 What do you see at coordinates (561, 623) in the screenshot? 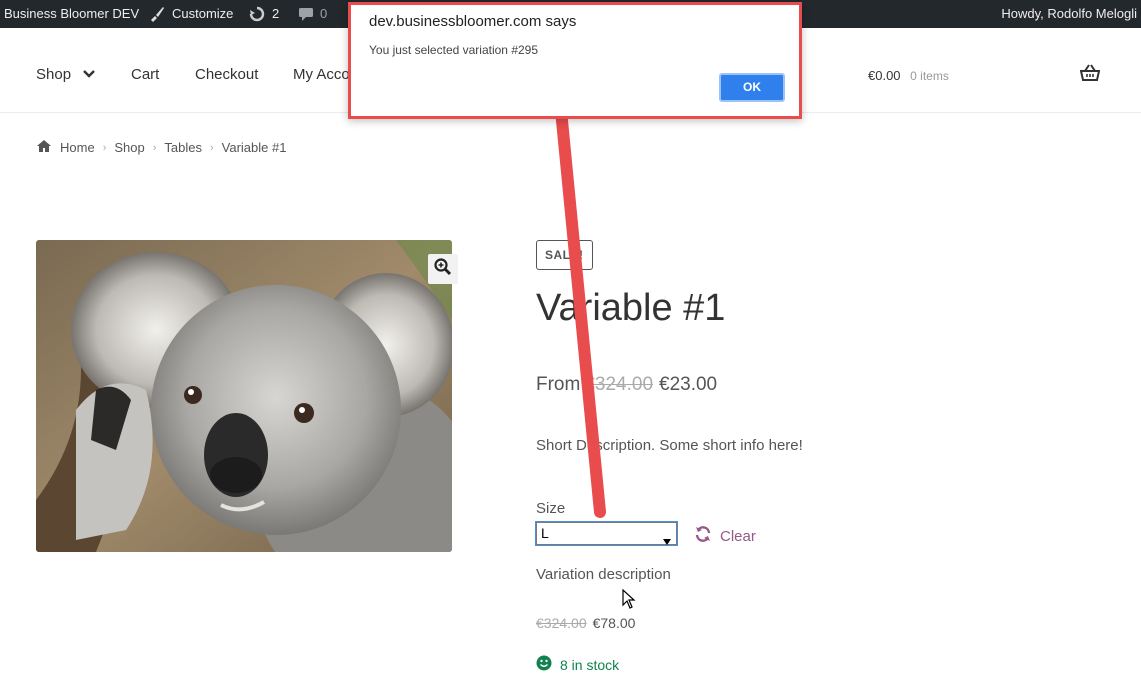
I see `variation-price-old: €324.00` at bounding box center [561, 623].